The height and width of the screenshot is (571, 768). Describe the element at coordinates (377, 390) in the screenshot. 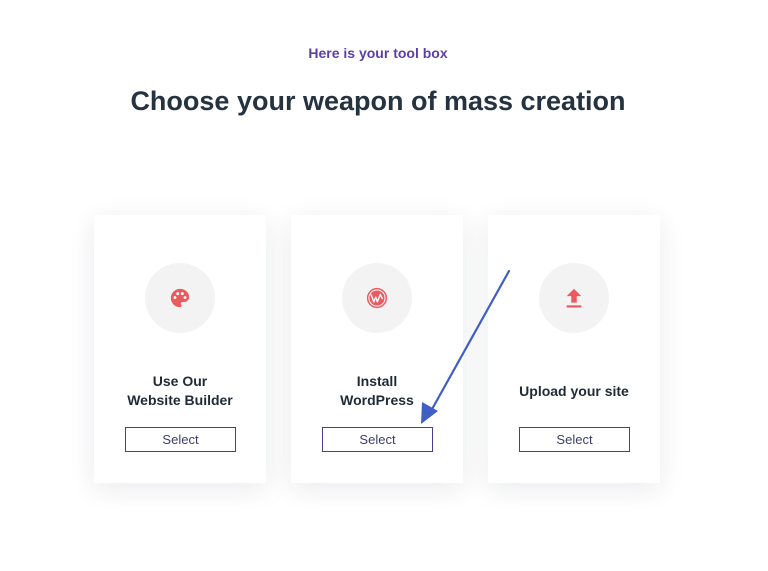

I see `card-label: Install WordPress` at that location.